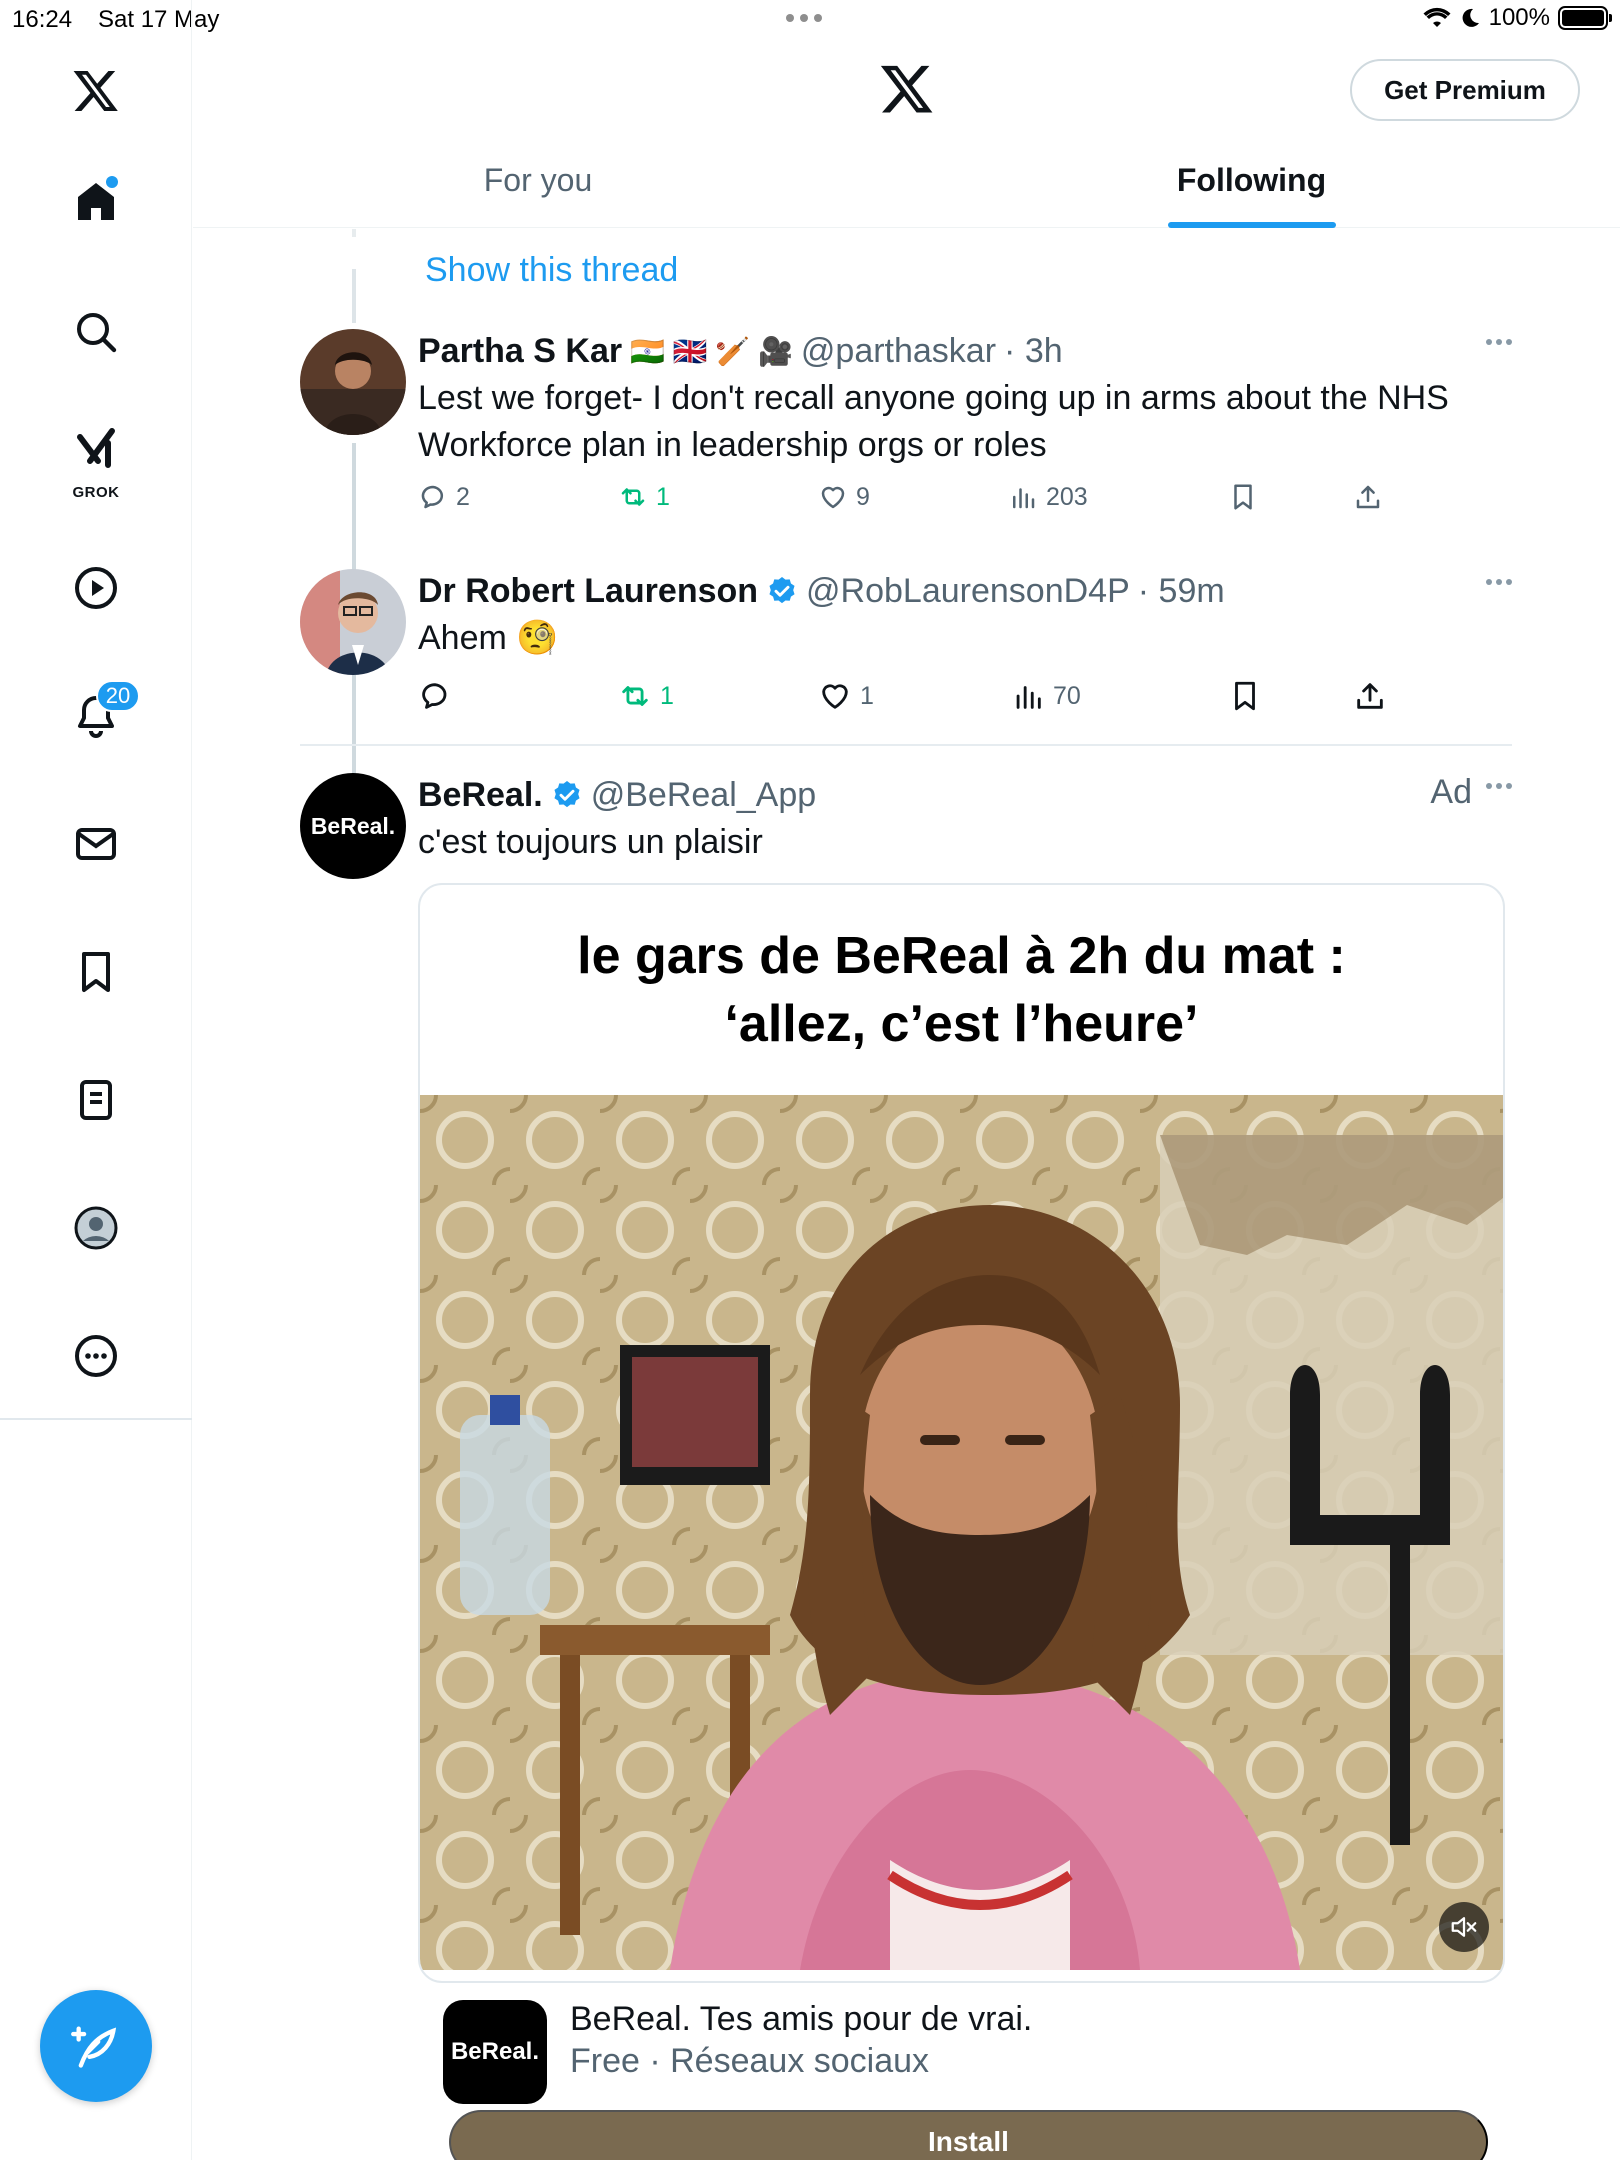 This screenshot has width=1620, height=2160. Describe the element at coordinates (867, 695) in the screenshot. I see `like-count: 1` at that location.